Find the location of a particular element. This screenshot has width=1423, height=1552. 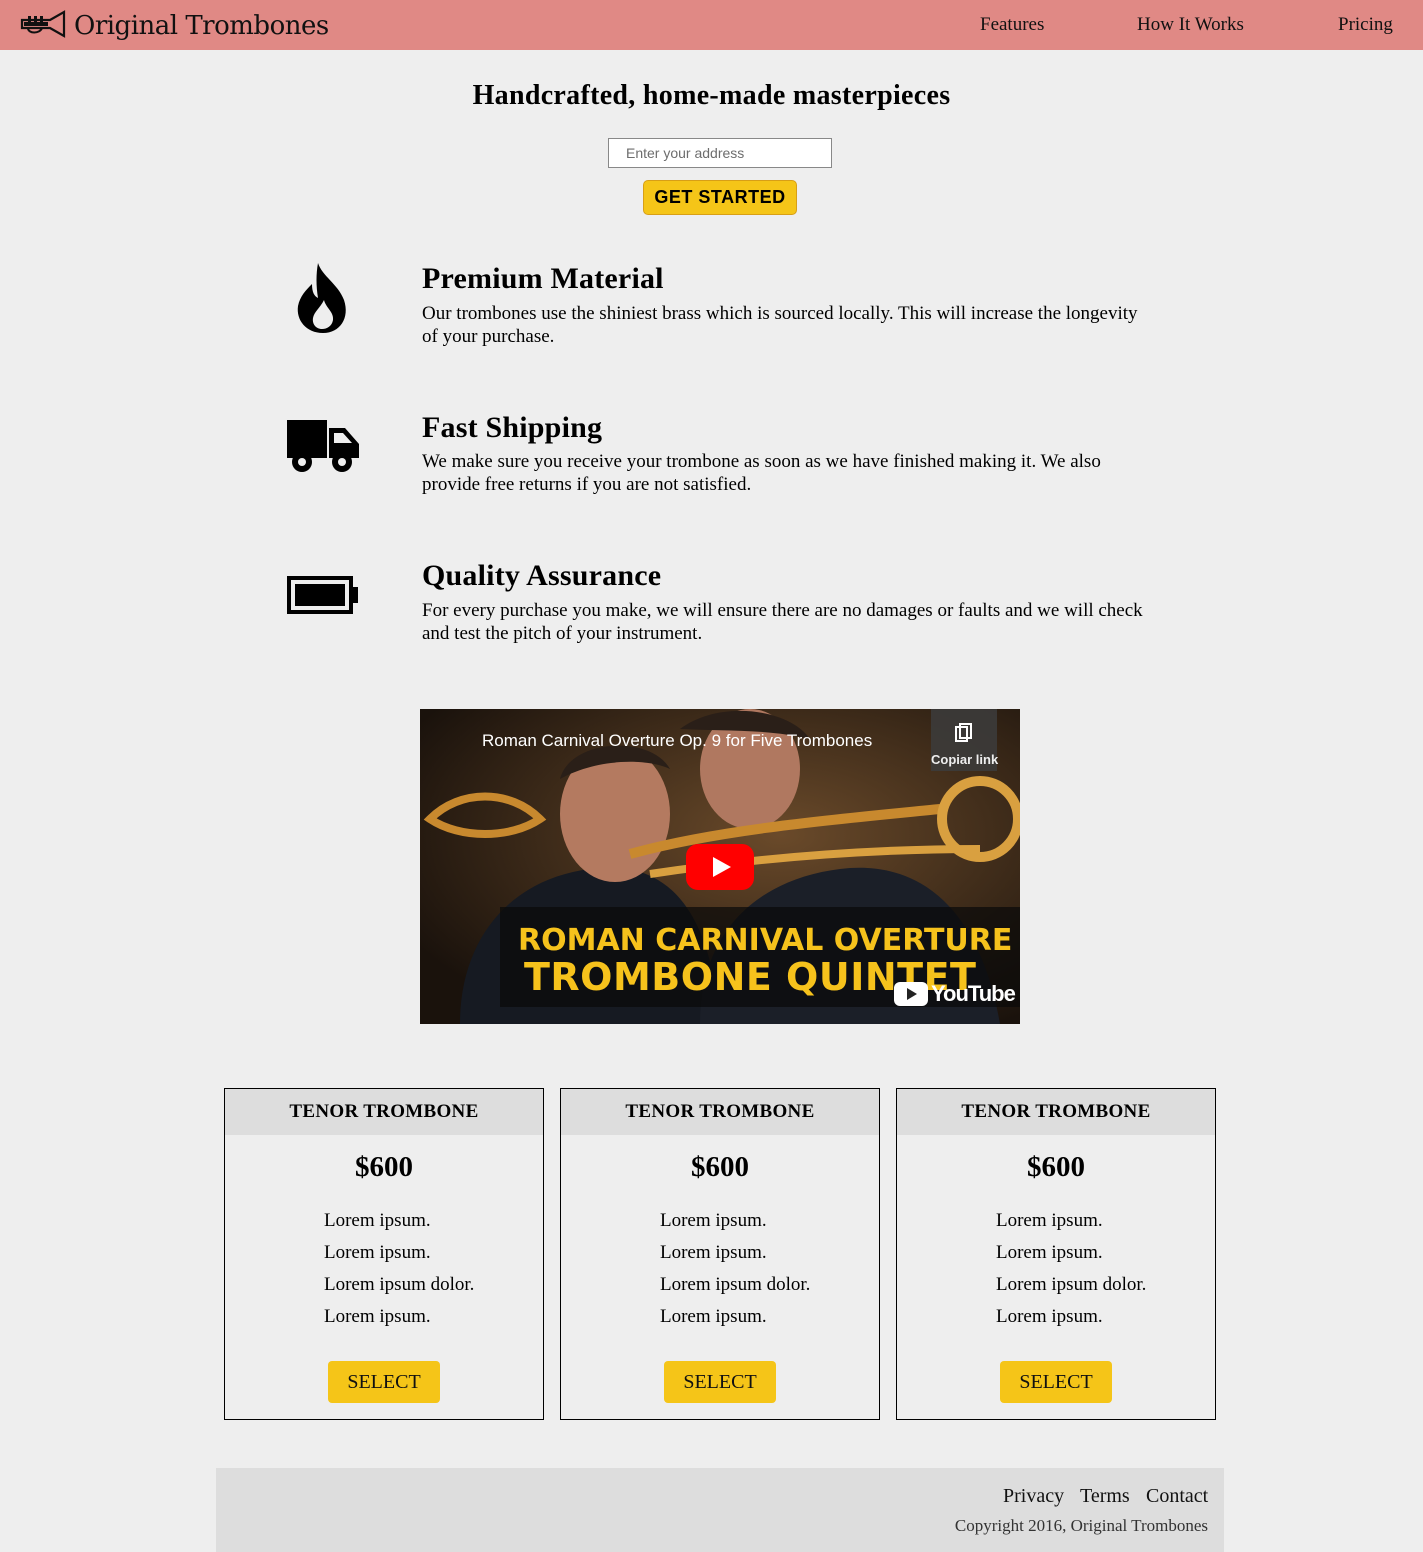

trumpet-icon is located at coordinates (44, 26).